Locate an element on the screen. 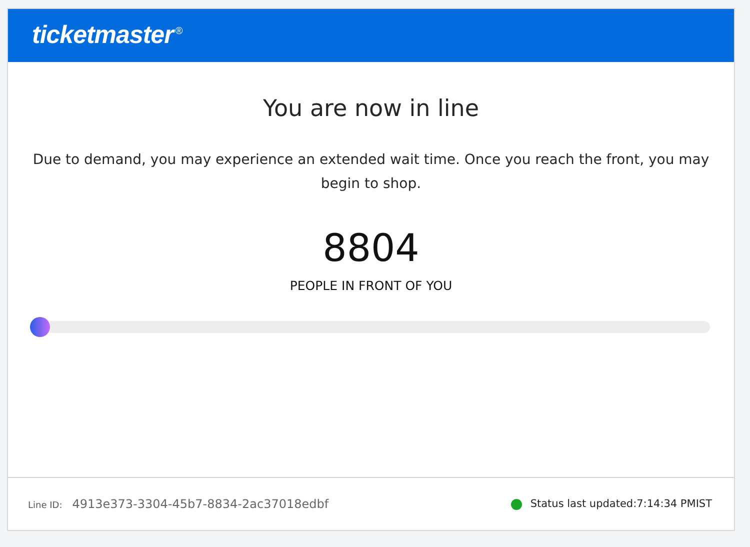 This screenshot has width=750, height=547. queue-title: You are now in line is located at coordinates (371, 109).